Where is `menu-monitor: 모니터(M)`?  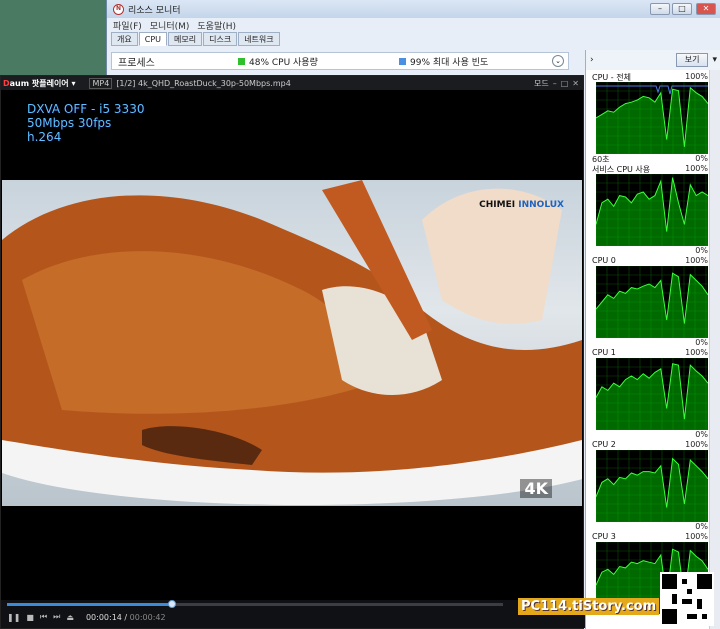 menu-monitor: 모니터(M) is located at coordinates (170, 25).